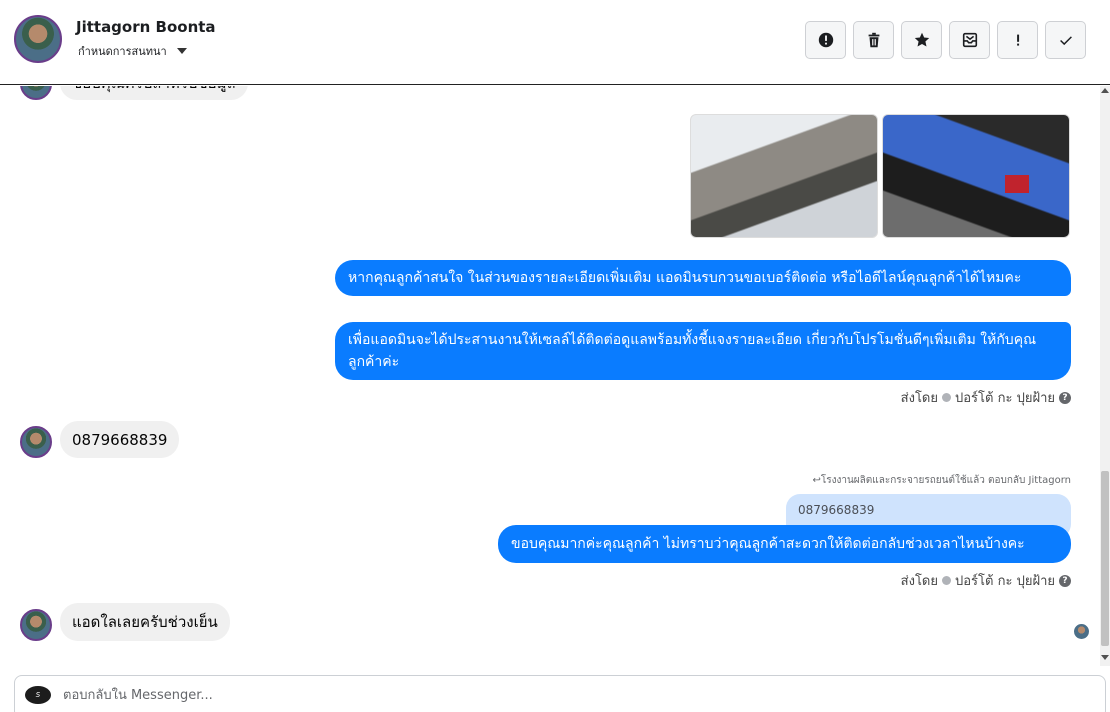 The width and height of the screenshot is (1110, 712). I want to click on contact-avatar, so click(38, 39).